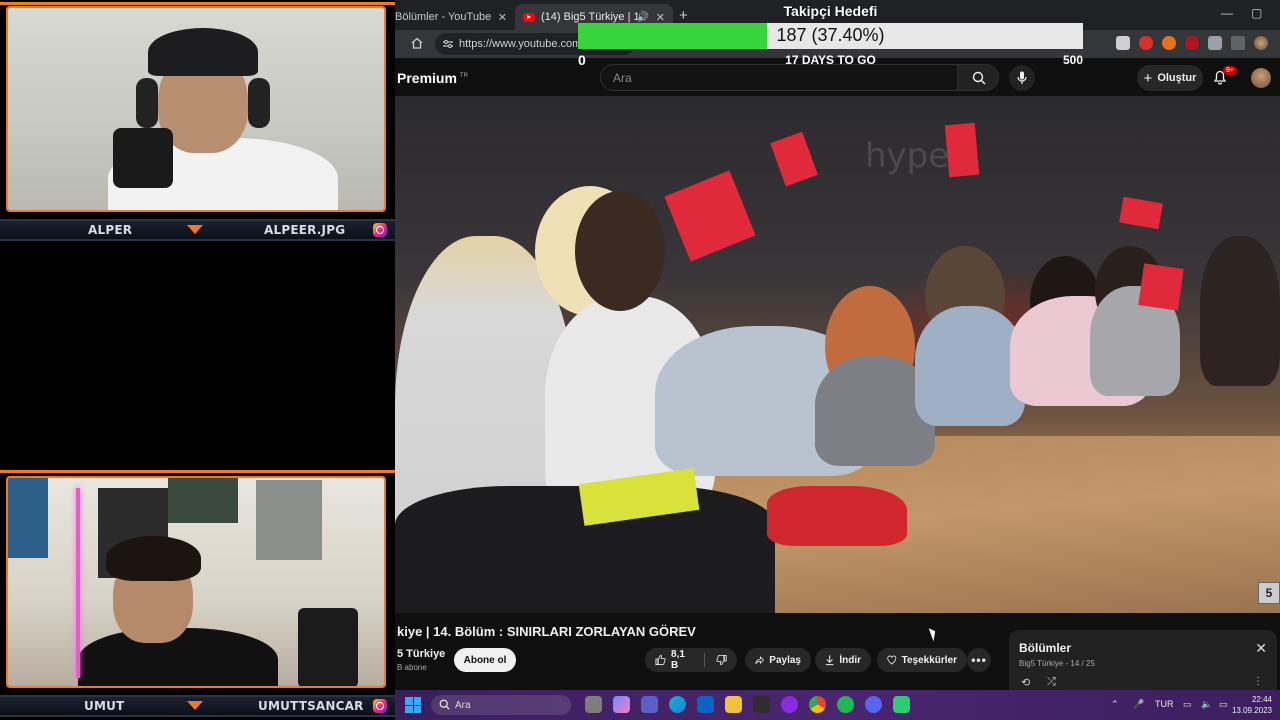 The width and height of the screenshot is (1280, 720). I want to click on share-button: Paylaş, so click(778, 660).